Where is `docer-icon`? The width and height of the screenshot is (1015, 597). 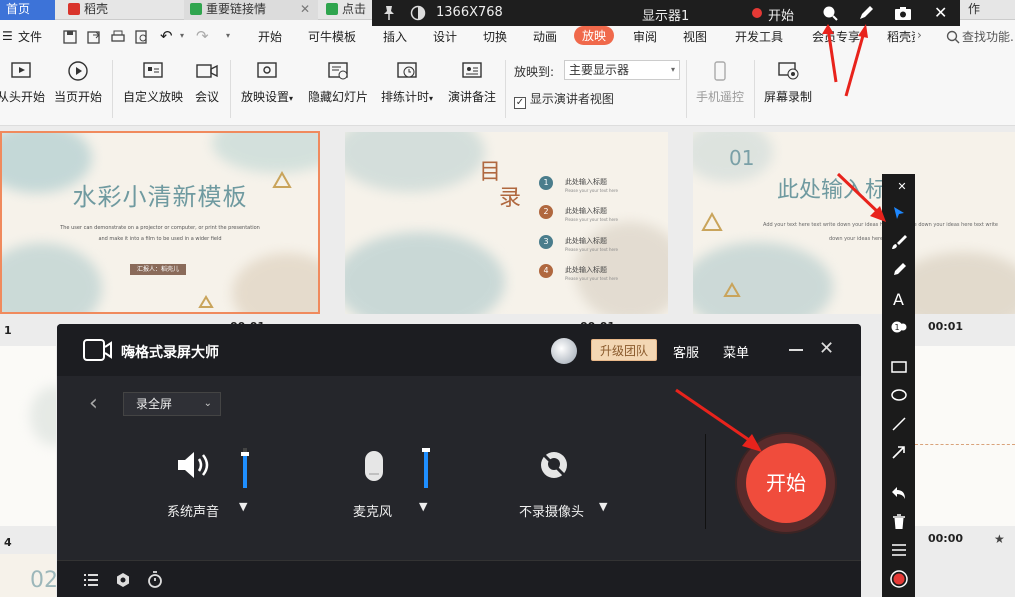 docer-icon is located at coordinates (74, 9).